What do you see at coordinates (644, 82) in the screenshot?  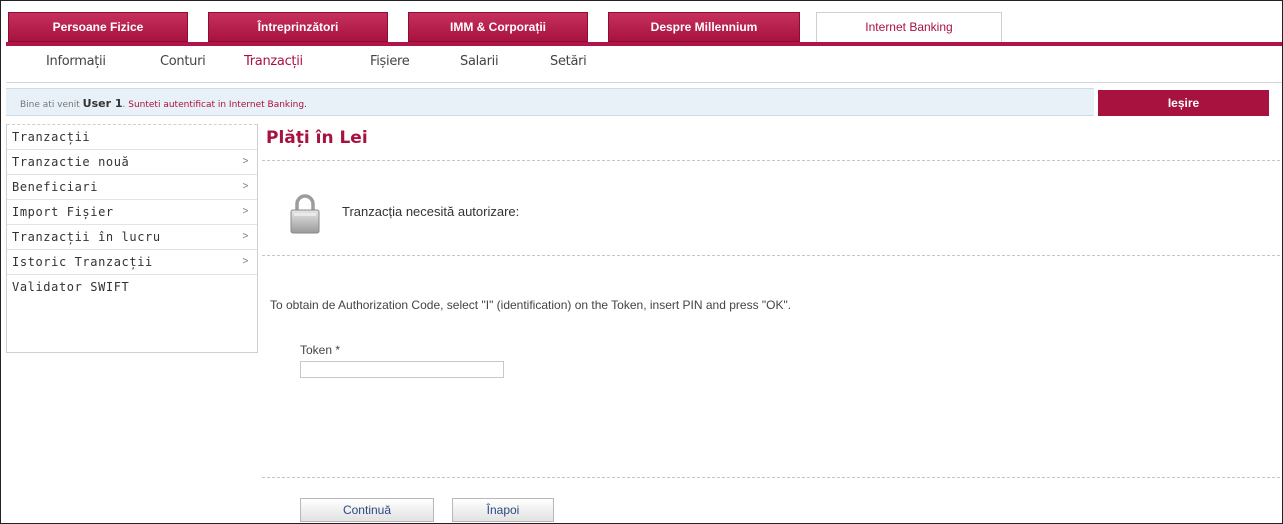 I see `subnav-rule` at bounding box center [644, 82].